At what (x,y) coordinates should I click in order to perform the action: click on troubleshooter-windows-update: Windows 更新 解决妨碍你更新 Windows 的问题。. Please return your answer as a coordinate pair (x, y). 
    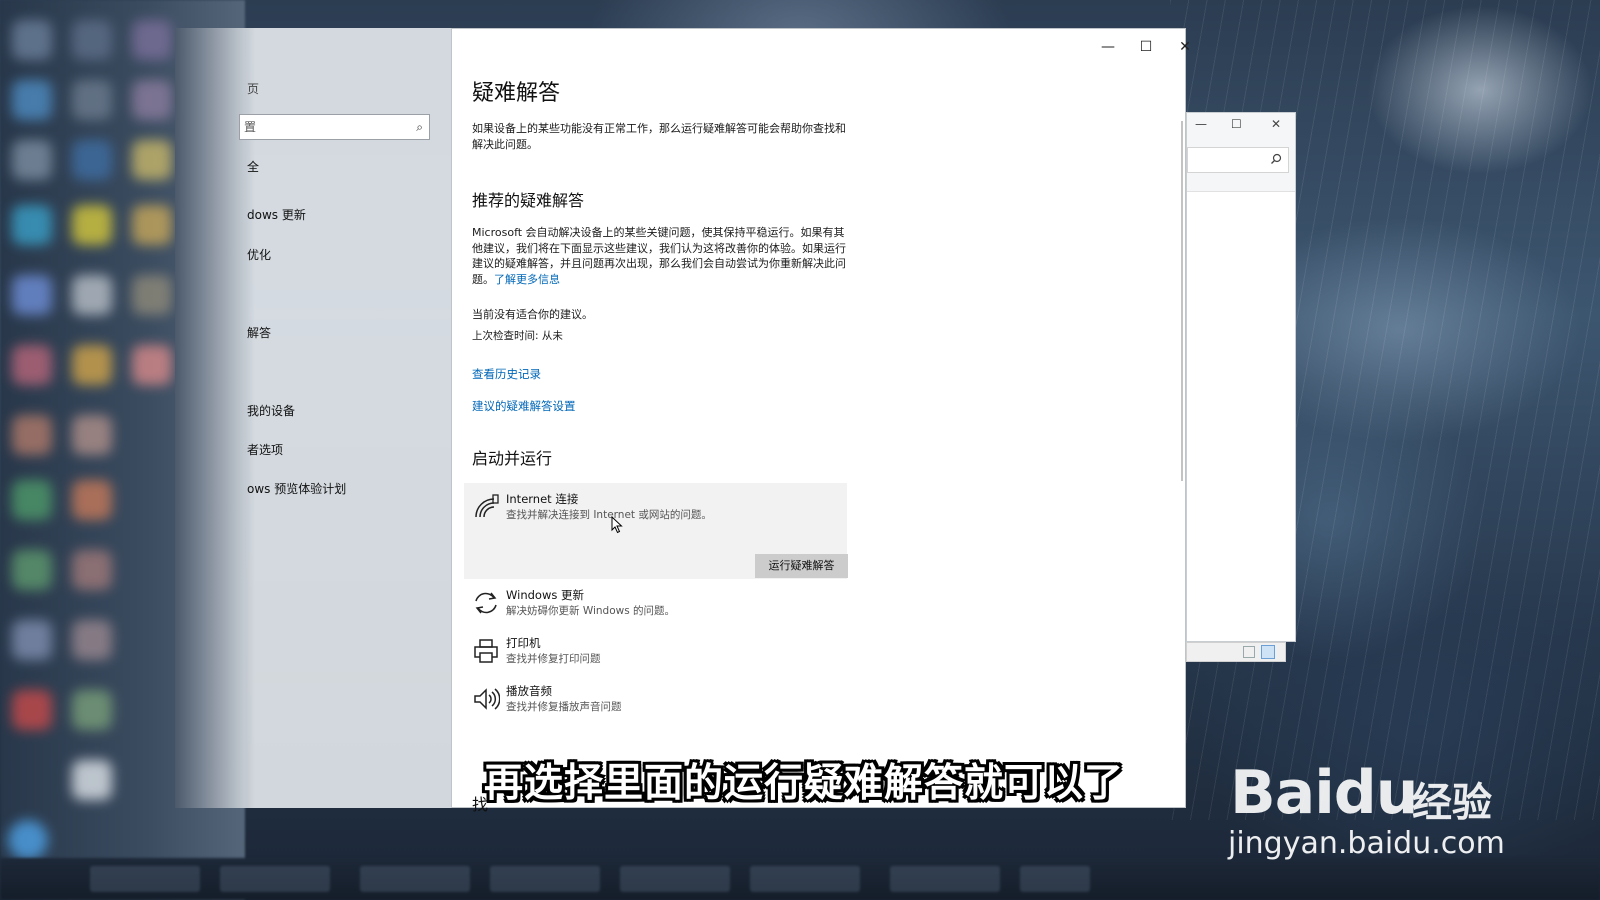
    Looking at the image, I should click on (662, 607).